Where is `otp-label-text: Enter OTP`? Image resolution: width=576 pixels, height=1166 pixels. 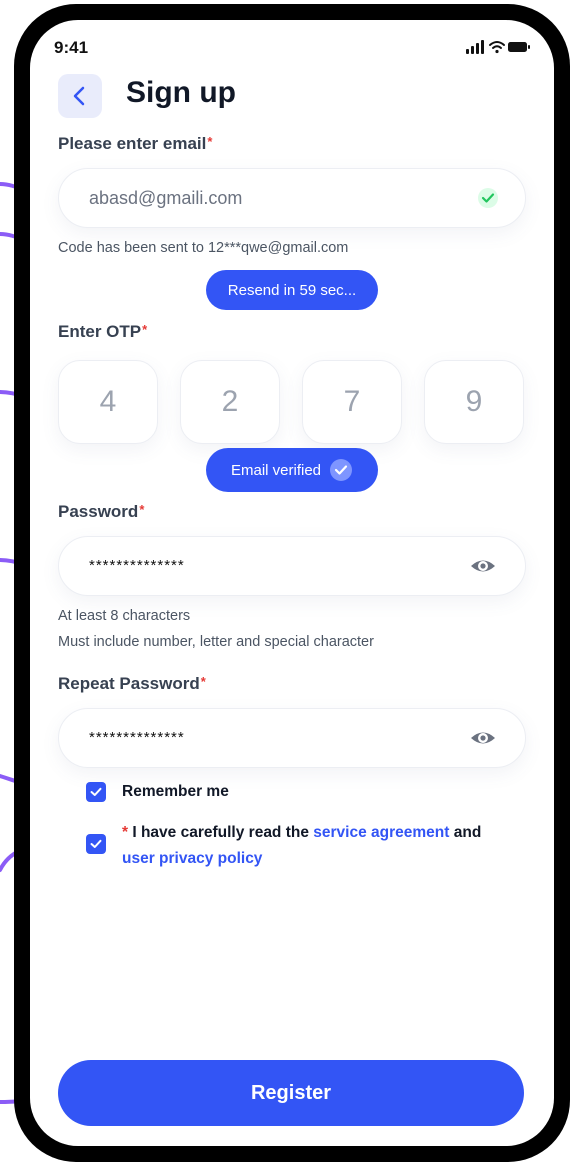
otp-label-text: Enter OTP is located at coordinates (100, 331).